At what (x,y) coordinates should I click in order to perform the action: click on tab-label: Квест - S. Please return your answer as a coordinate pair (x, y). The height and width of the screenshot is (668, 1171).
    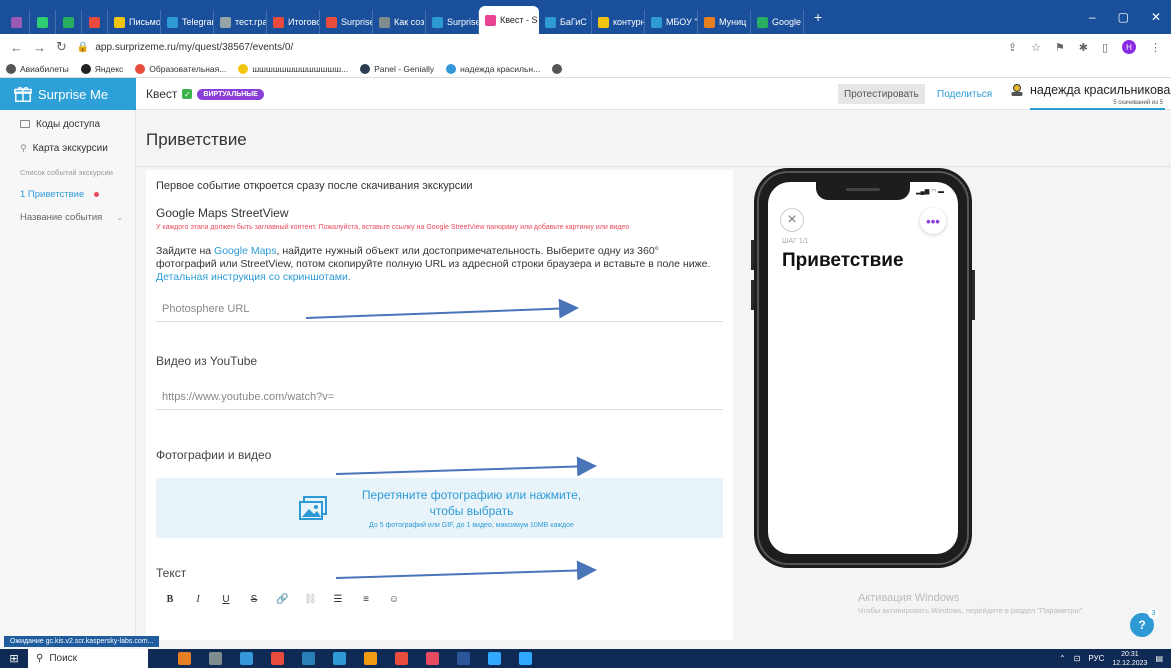
    Looking at the image, I should click on (519, 20).